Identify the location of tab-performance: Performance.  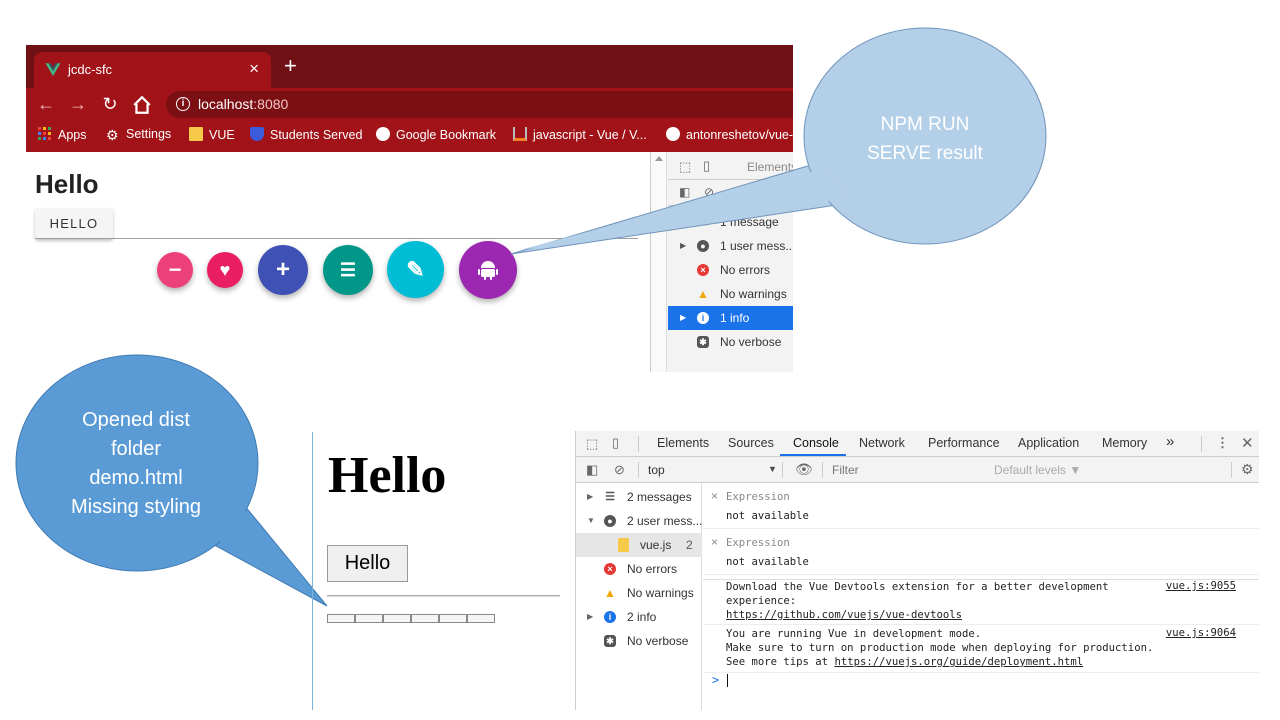
(964, 443).